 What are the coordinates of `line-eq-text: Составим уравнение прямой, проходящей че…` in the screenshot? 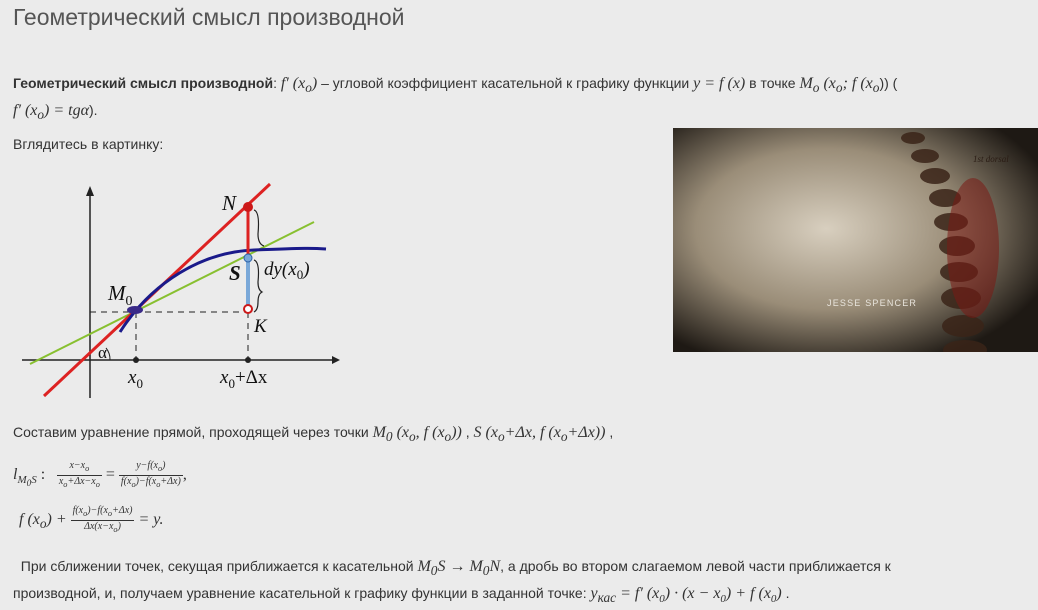 It's located at (193, 432).